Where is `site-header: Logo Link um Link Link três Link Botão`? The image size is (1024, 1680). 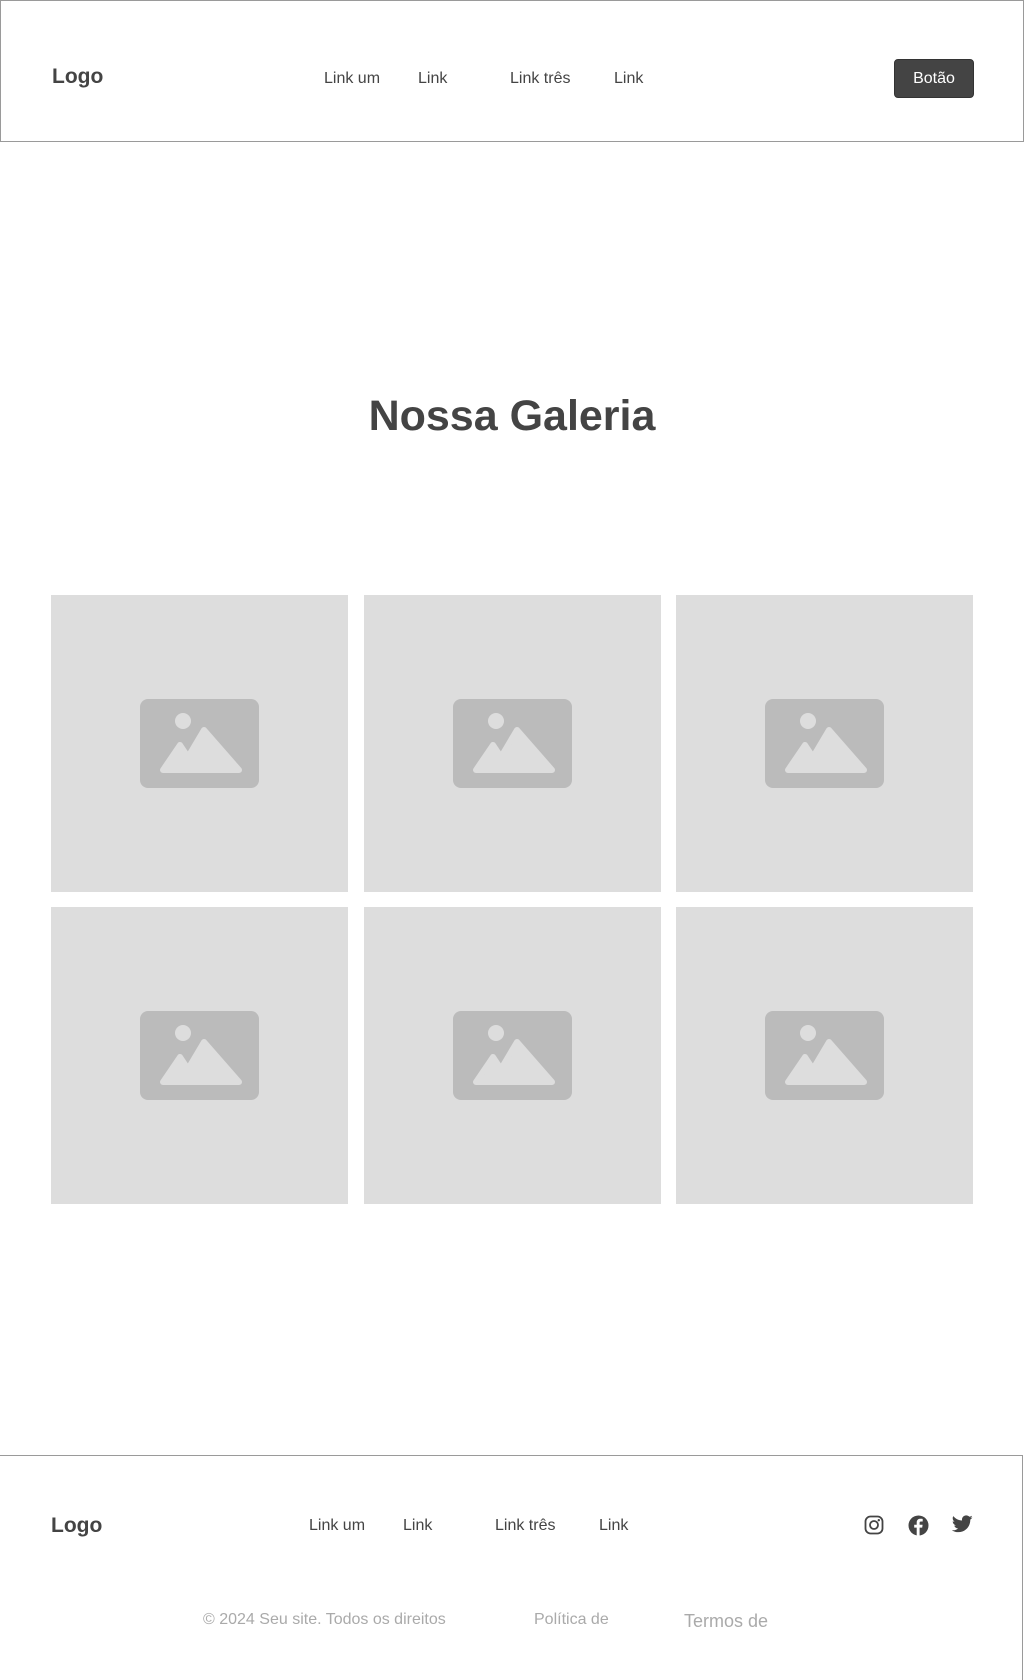 site-header: Logo Link um Link Link três Link Botão is located at coordinates (512, 71).